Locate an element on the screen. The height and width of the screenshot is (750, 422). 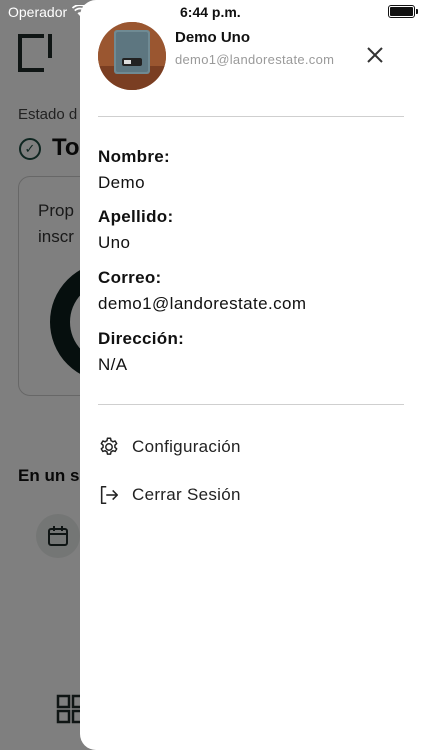
gear-icon is located at coordinates (109, 447).